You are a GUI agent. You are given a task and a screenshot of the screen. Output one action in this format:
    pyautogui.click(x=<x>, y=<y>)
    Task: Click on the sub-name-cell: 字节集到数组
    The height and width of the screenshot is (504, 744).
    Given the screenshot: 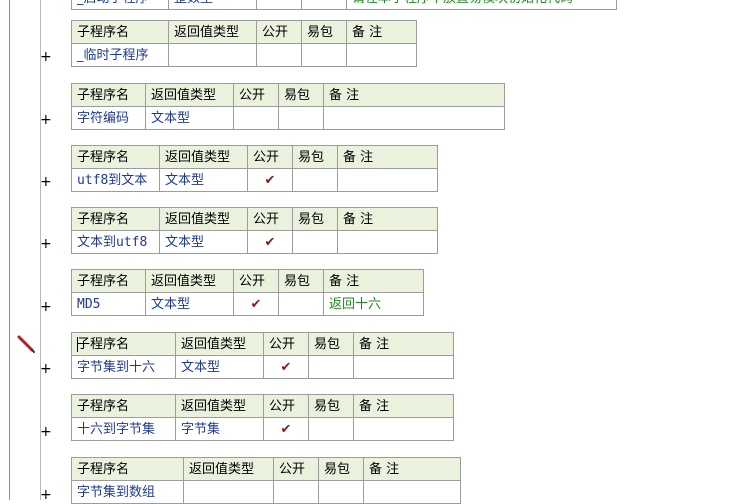 What is the action you would take?
    pyautogui.click(x=127, y=492)
    